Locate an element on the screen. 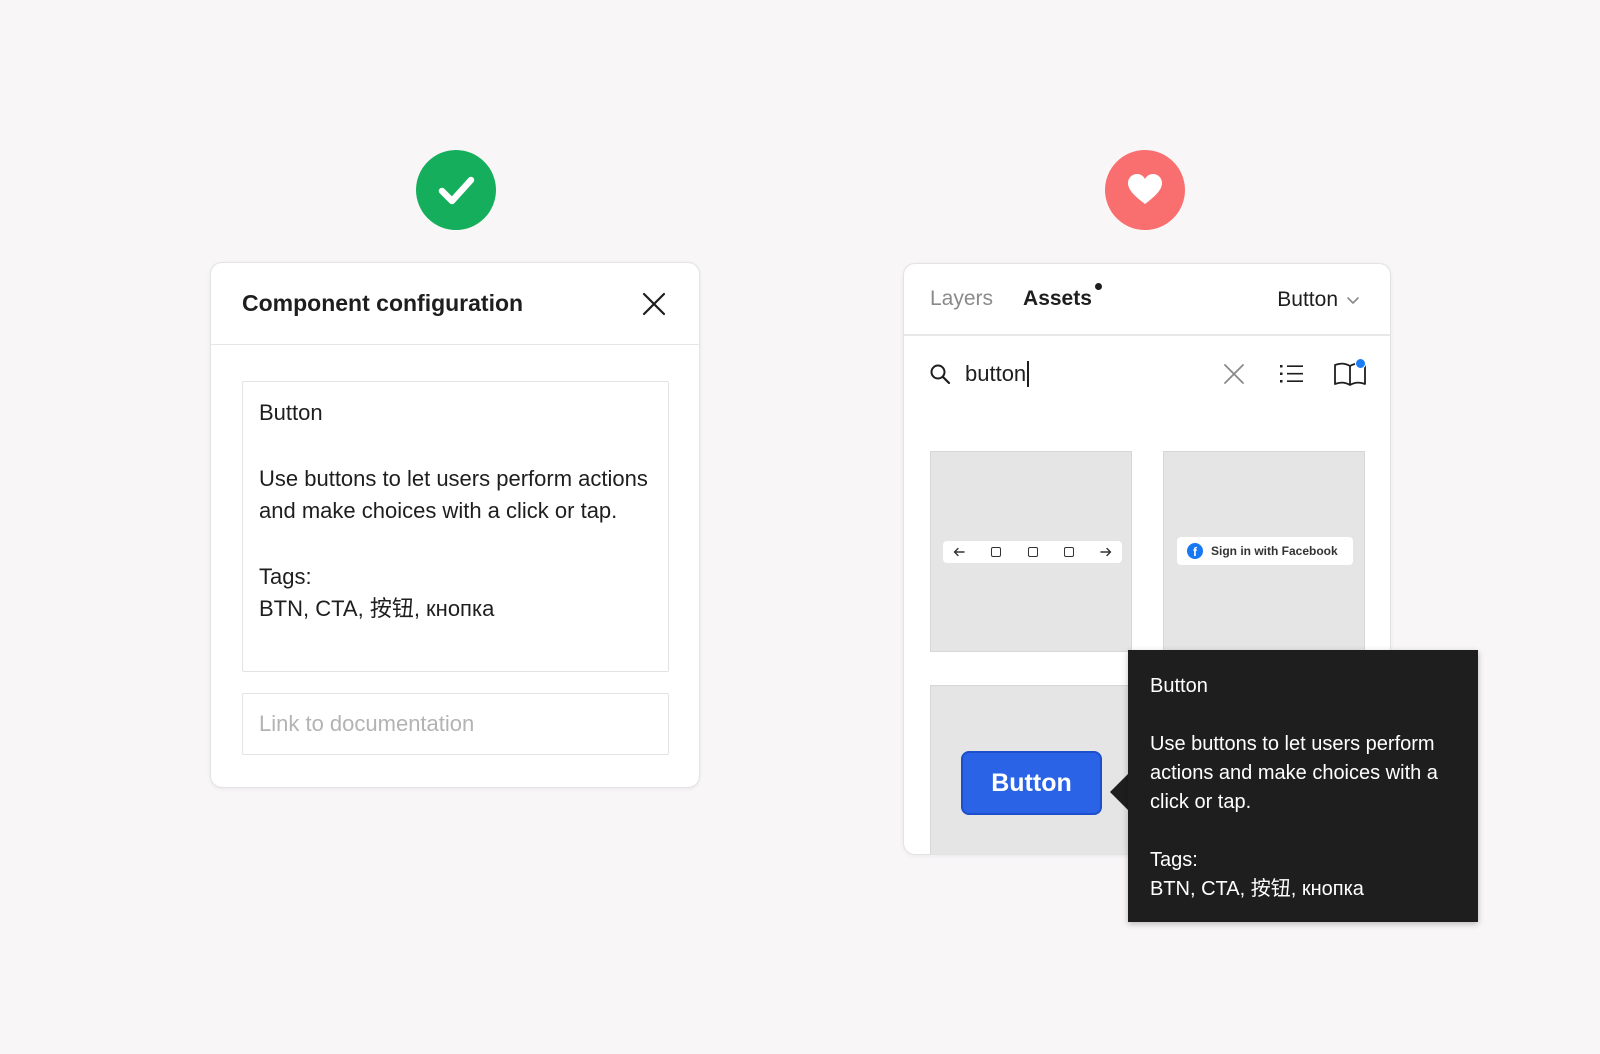 This screenshot has height=1054, width=1600. notification-dot is located at coordinates (1098, 286).